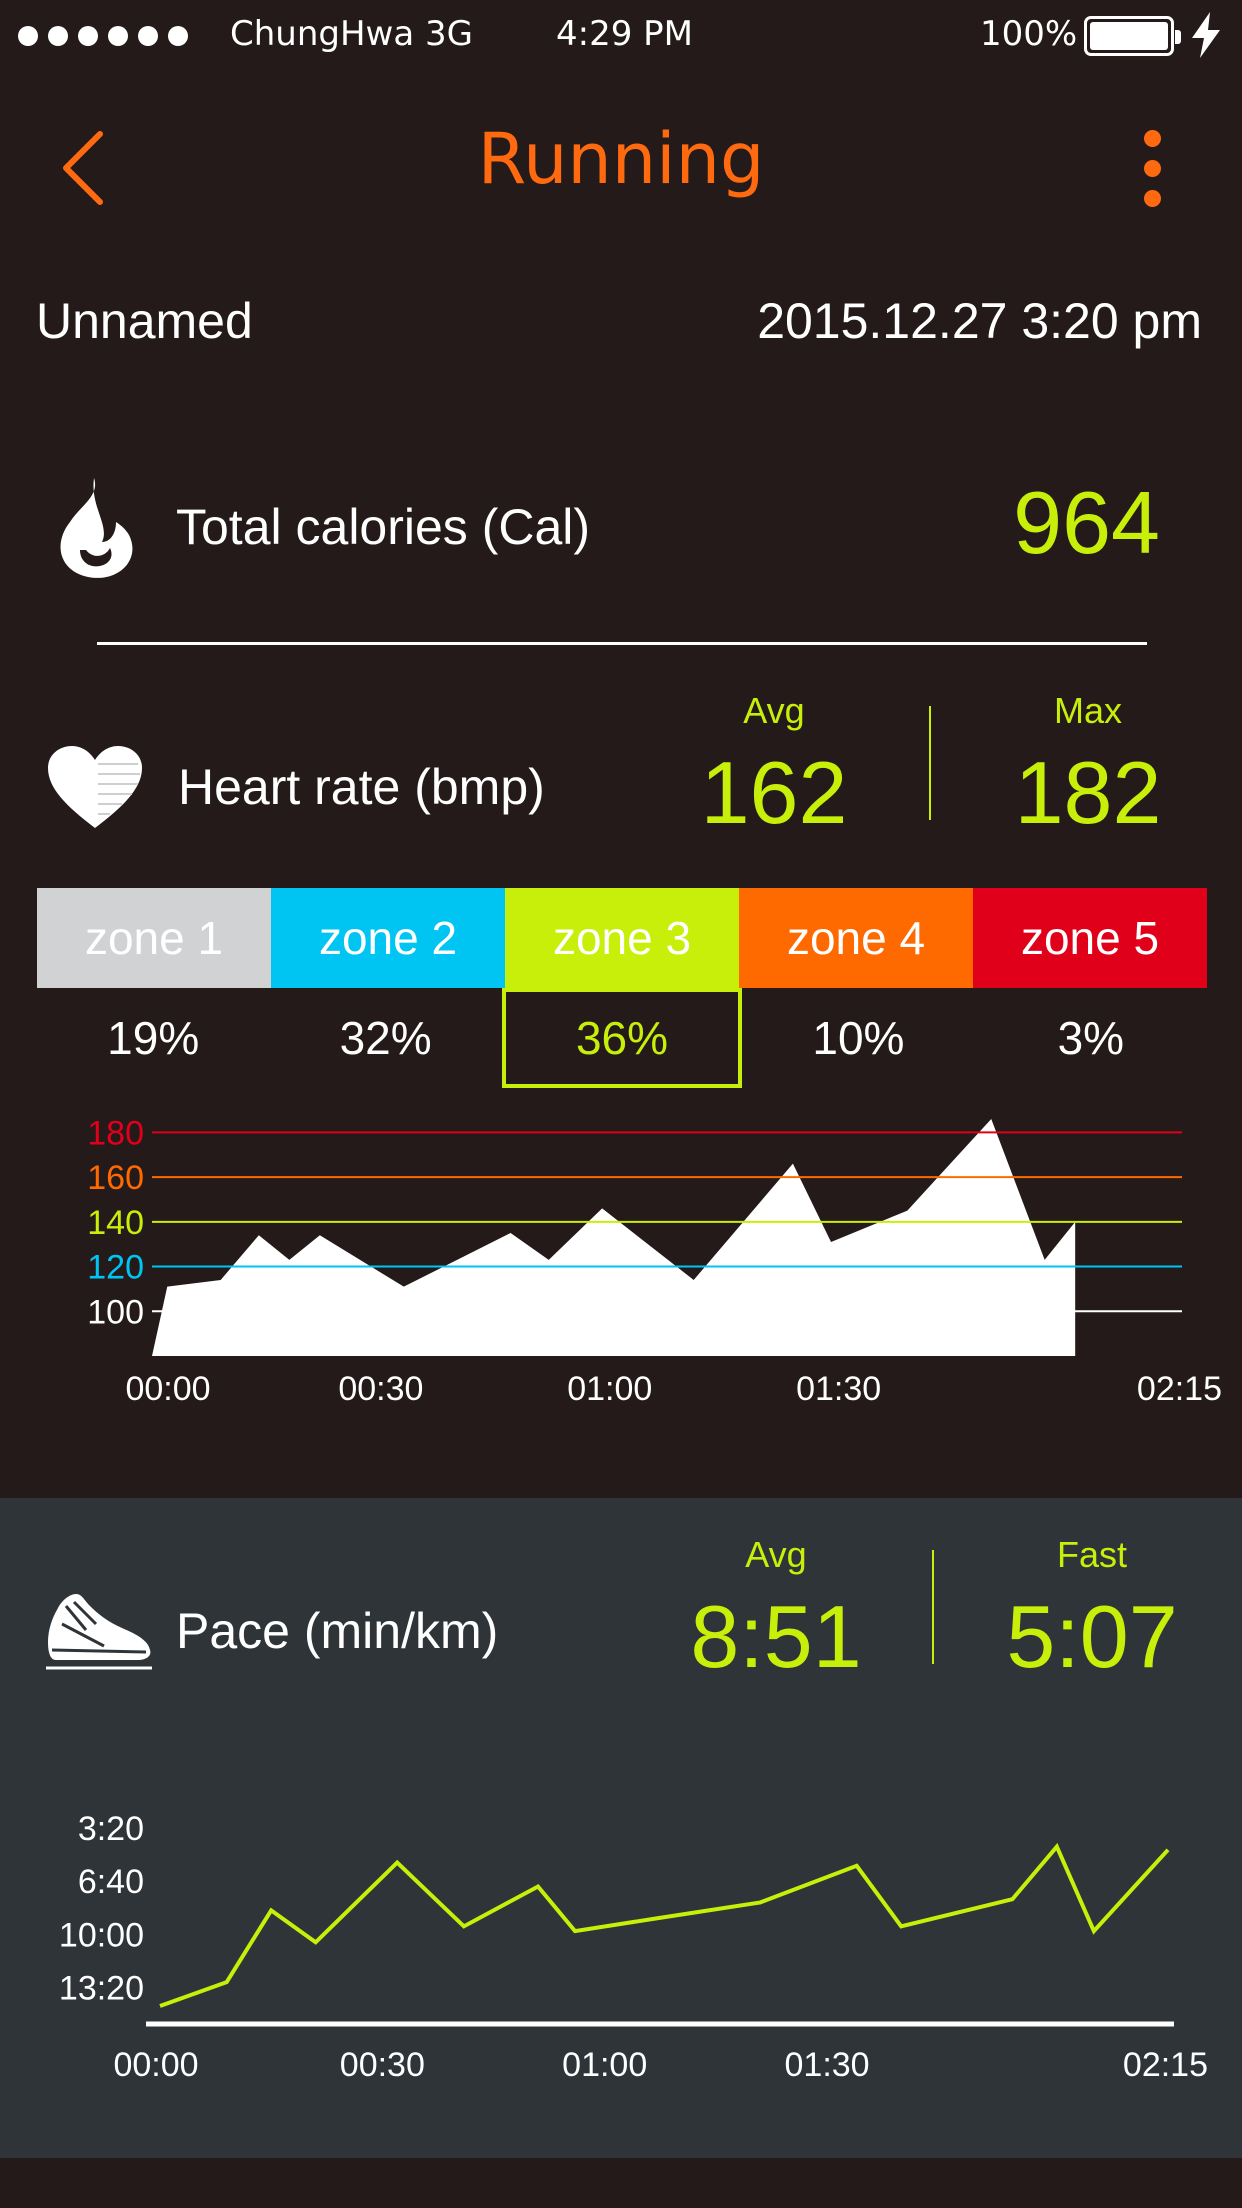  Describe the element at coordinates (154, 938) in the screenshot. I see `zone-1-tab: zone 1` at that location.